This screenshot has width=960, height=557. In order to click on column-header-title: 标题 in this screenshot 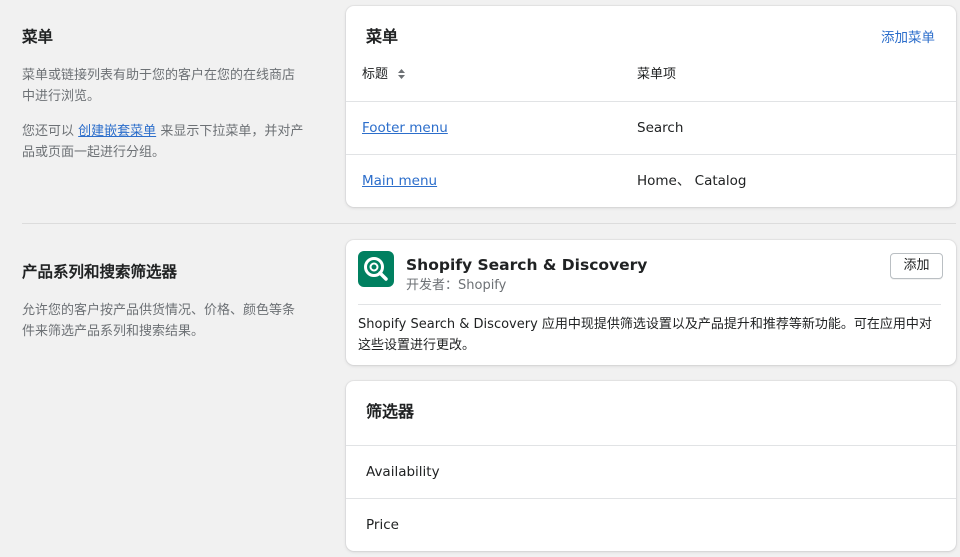, I will do `click(384, 75)`.